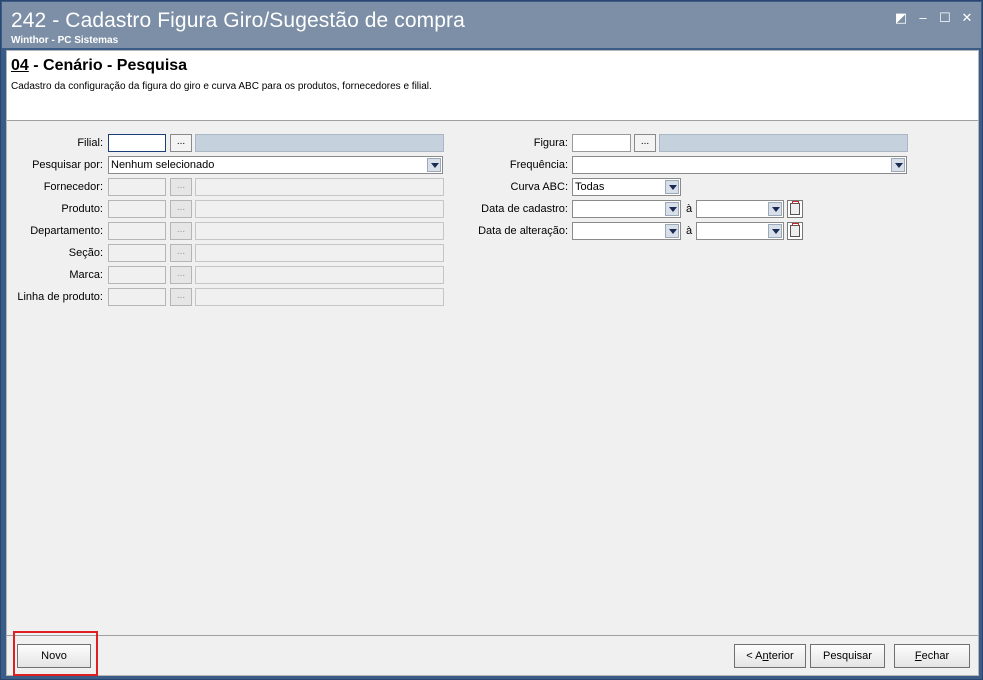 The height and width of the screenshot is (680, 983). What do you see at coordinates (137, 297) in the screenshot?
I see `linha-produto-input` at bounding box center [137, 297].